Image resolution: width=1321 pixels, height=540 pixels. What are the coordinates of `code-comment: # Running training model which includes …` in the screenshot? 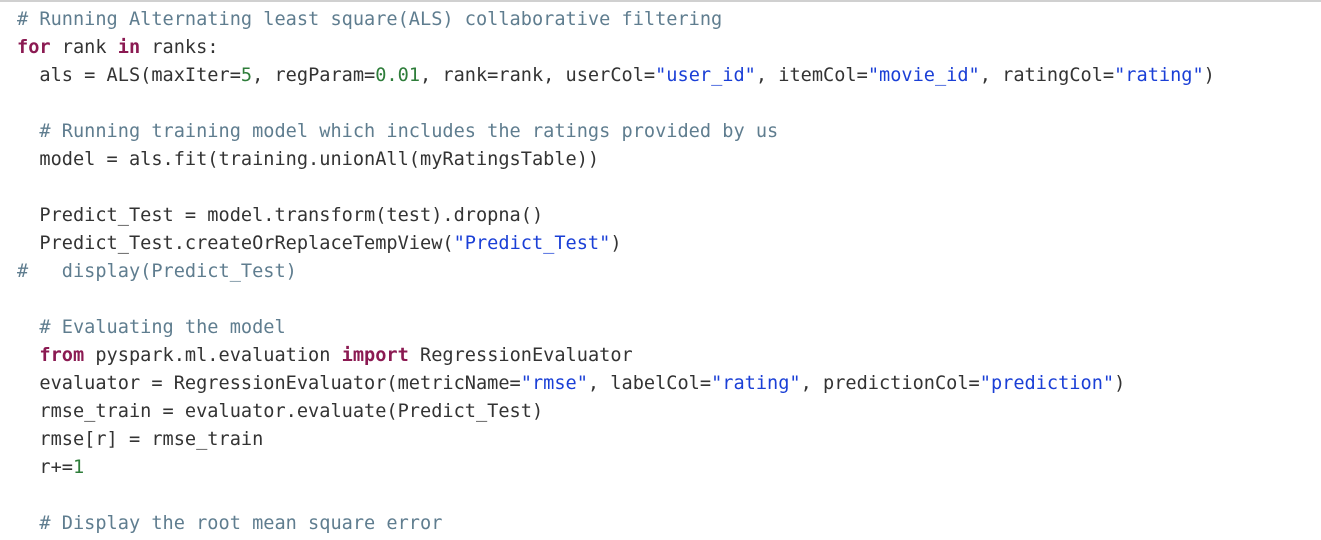 It's located at (409, 131).